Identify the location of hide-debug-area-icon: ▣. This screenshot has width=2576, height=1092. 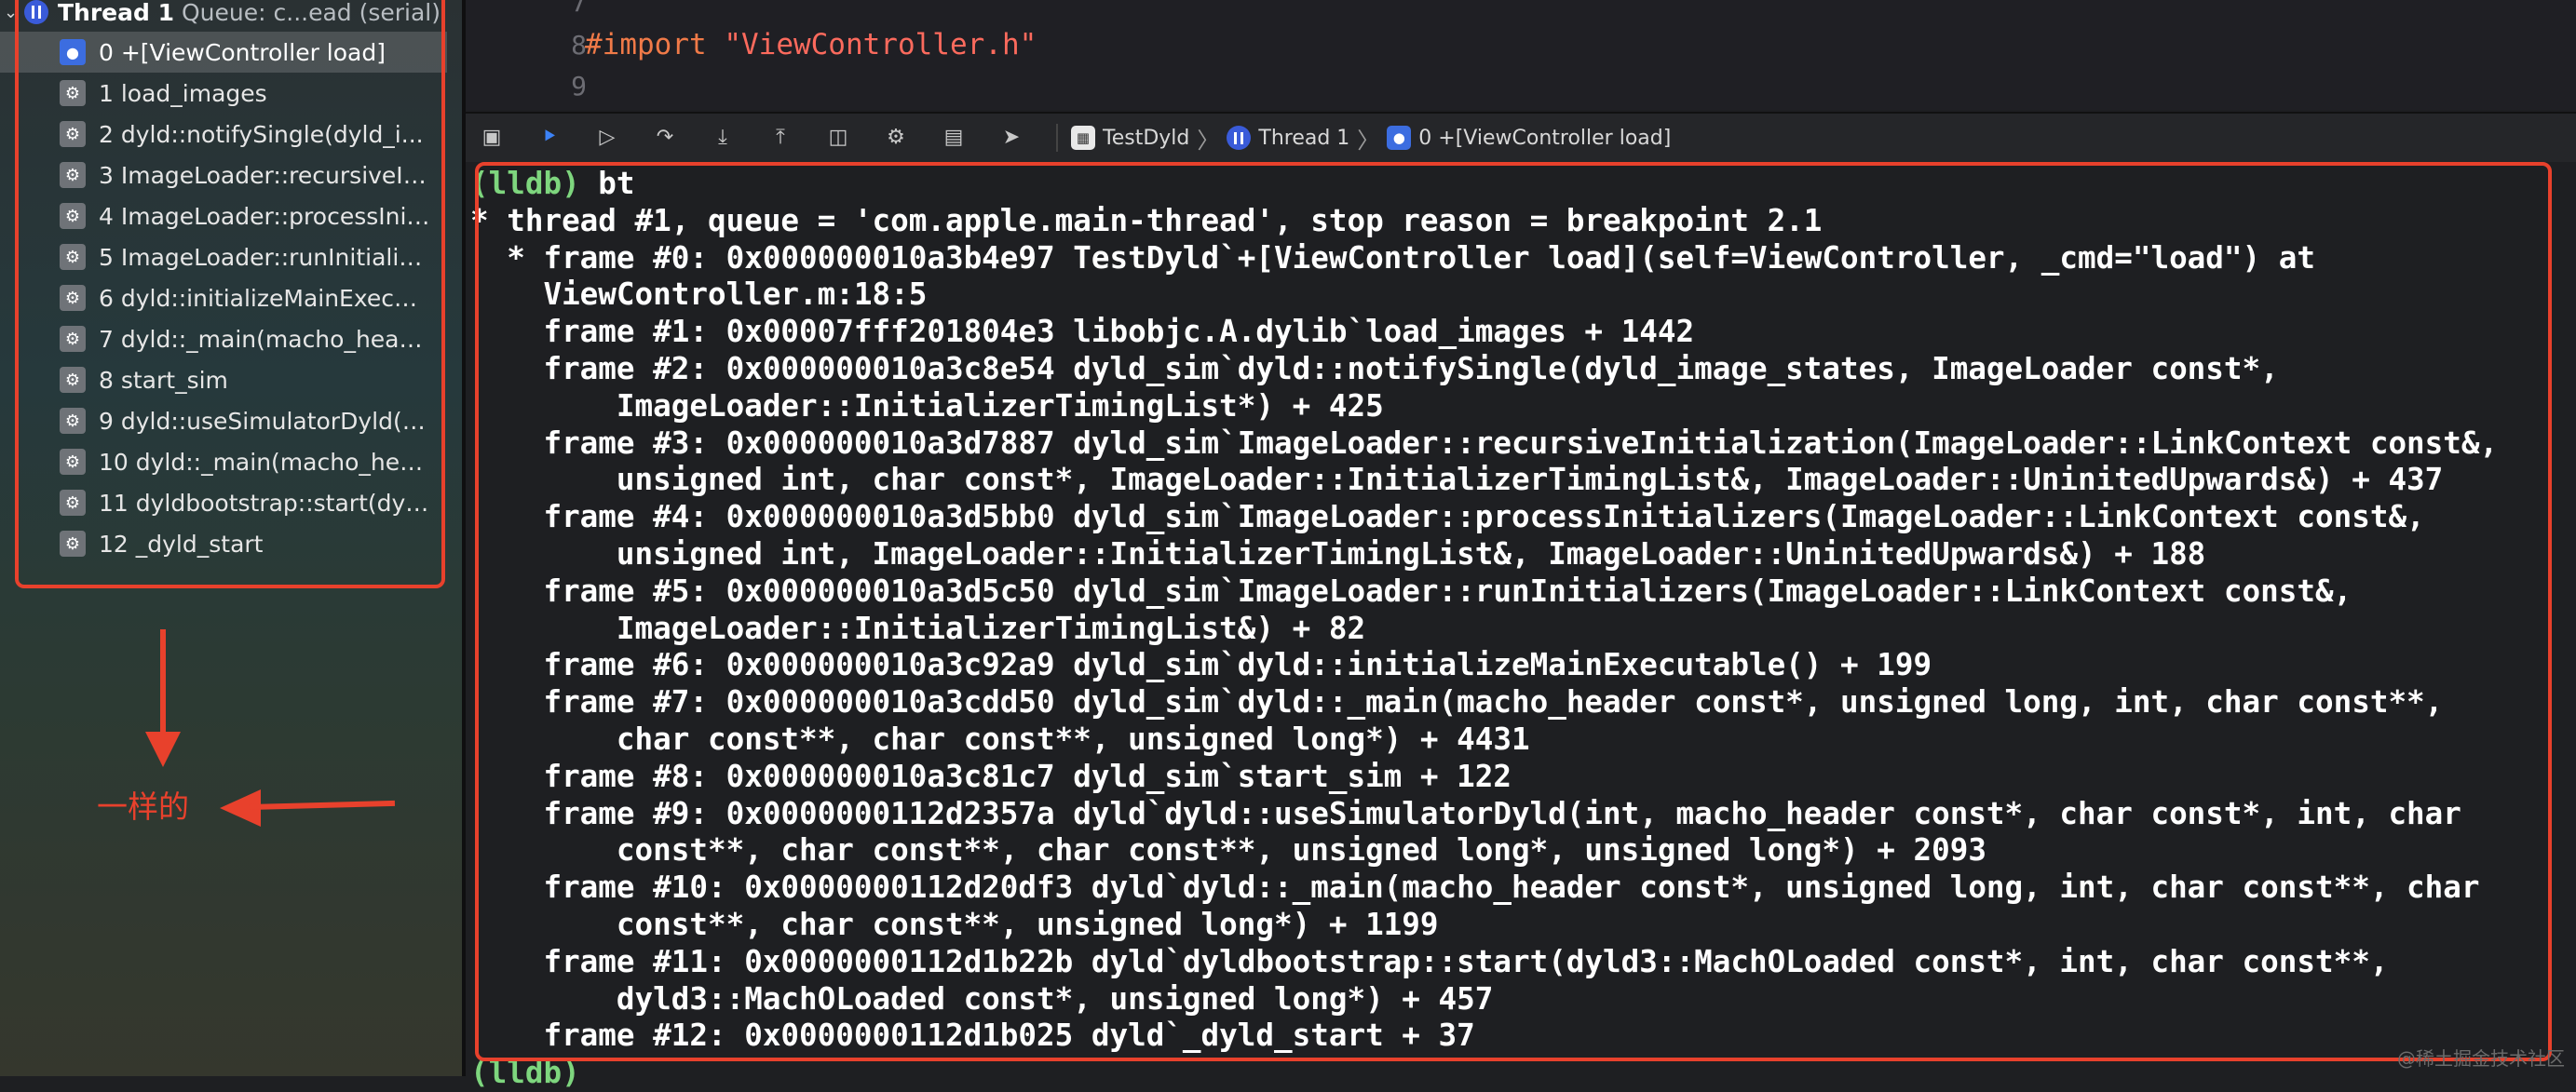
(492, 138).